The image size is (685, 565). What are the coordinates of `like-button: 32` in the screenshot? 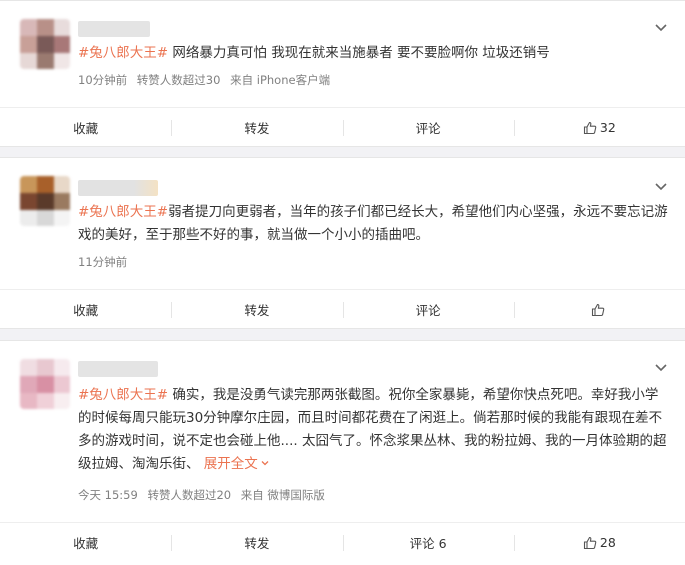 It's located at (599, 127).